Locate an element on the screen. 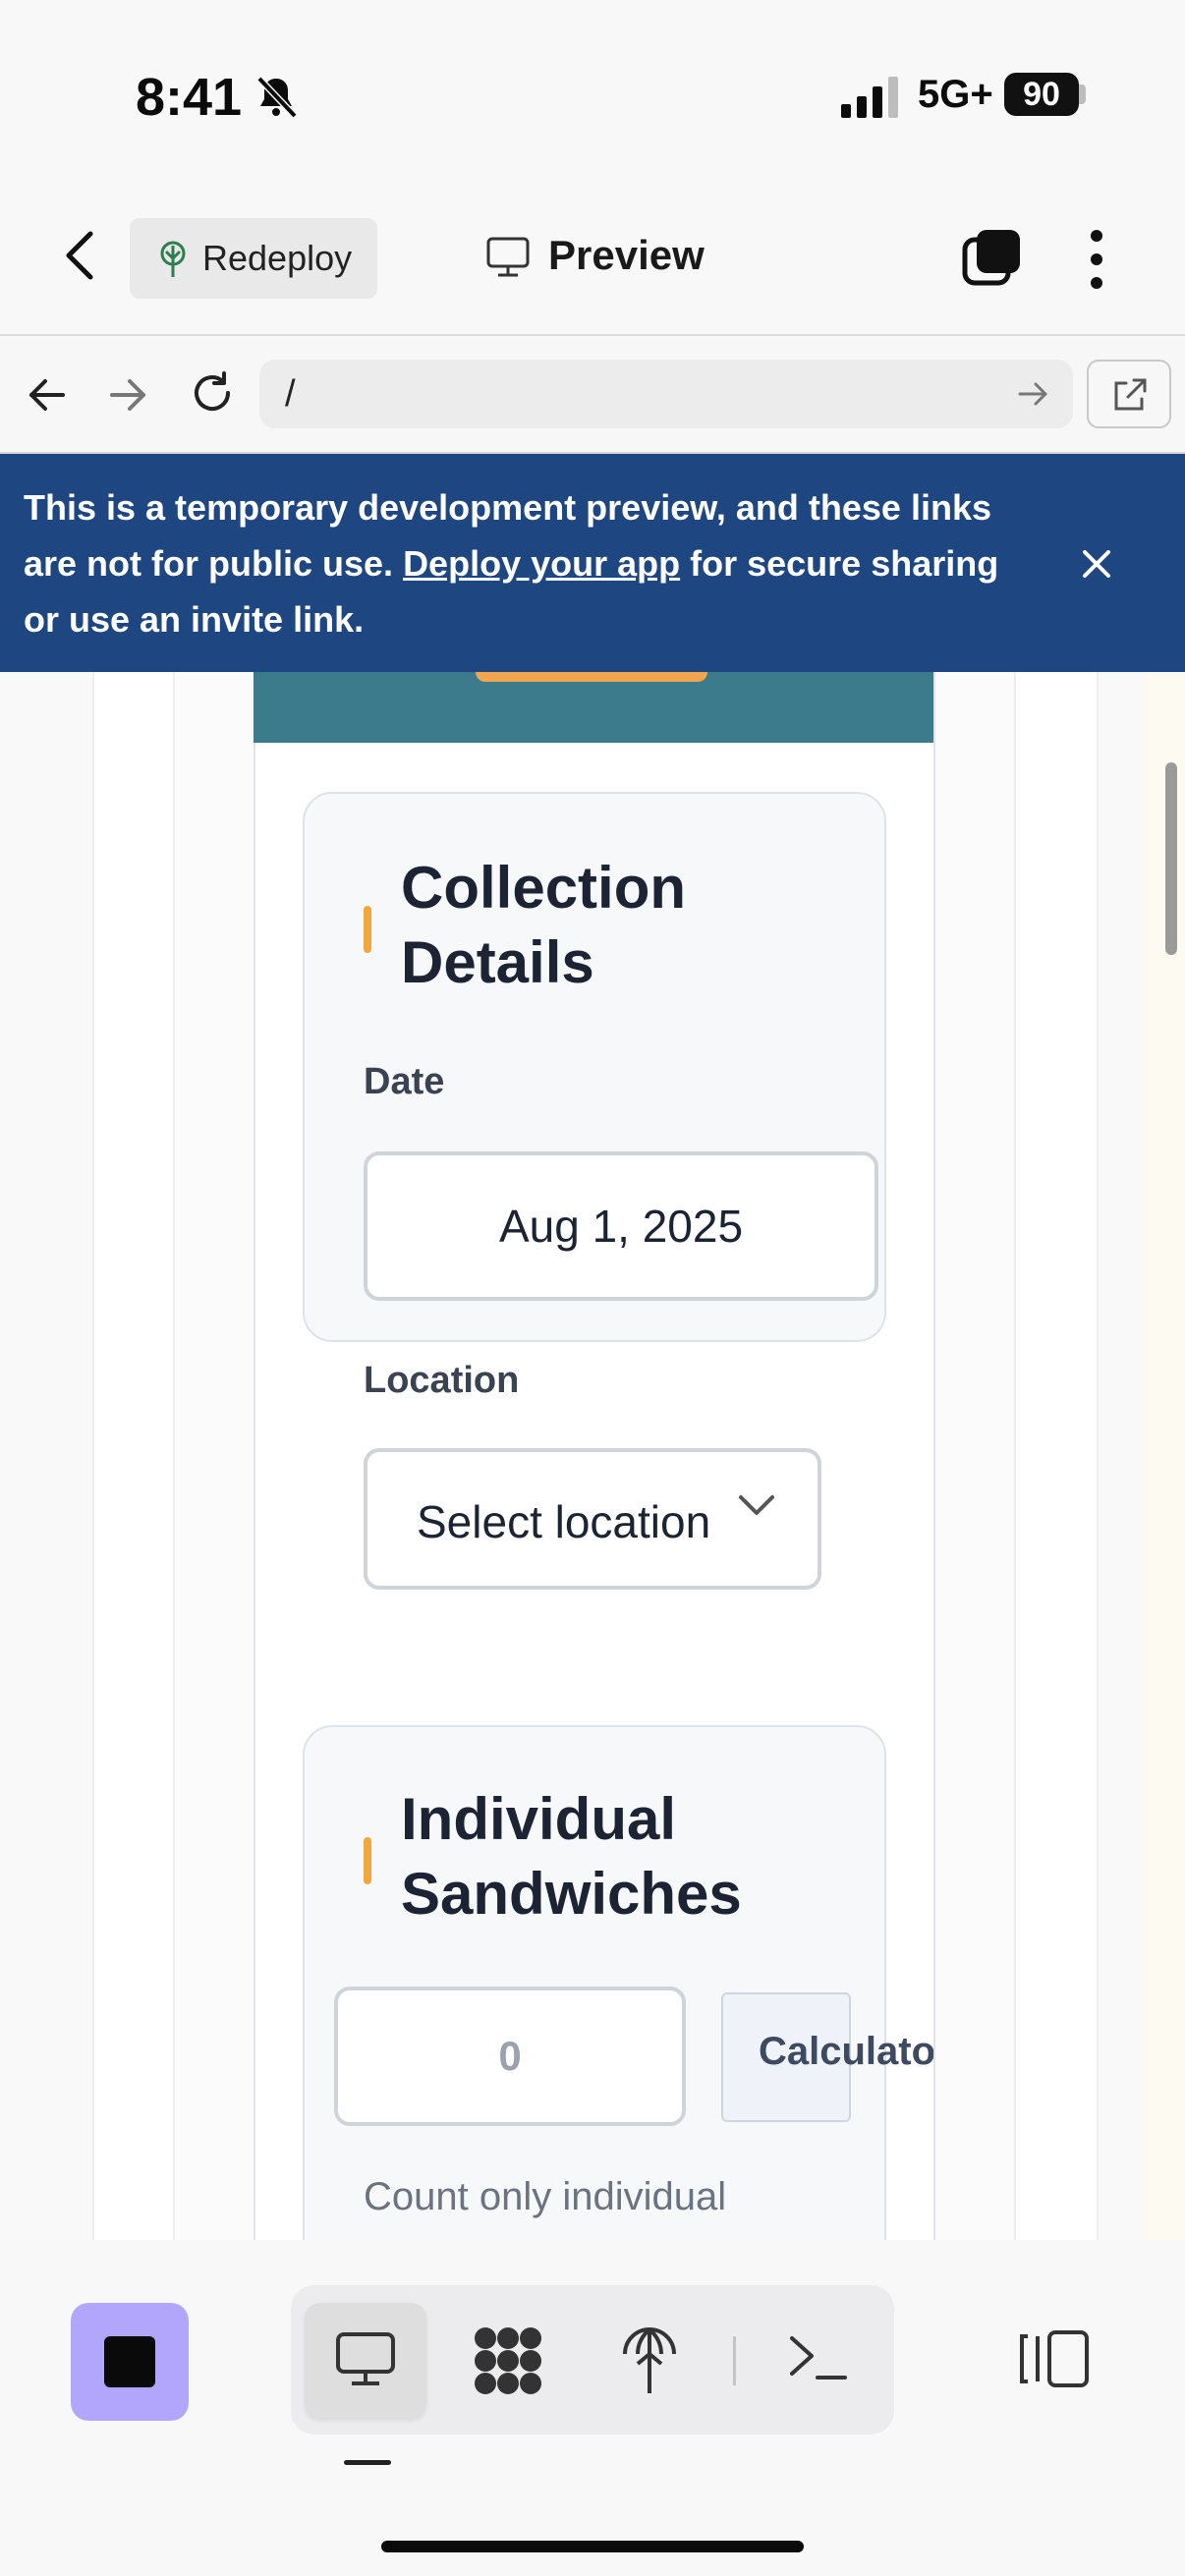 The width and height of the screenshot is (1185, 2576). deploy-link: Deploy your app is located at coordinates (542, 563).